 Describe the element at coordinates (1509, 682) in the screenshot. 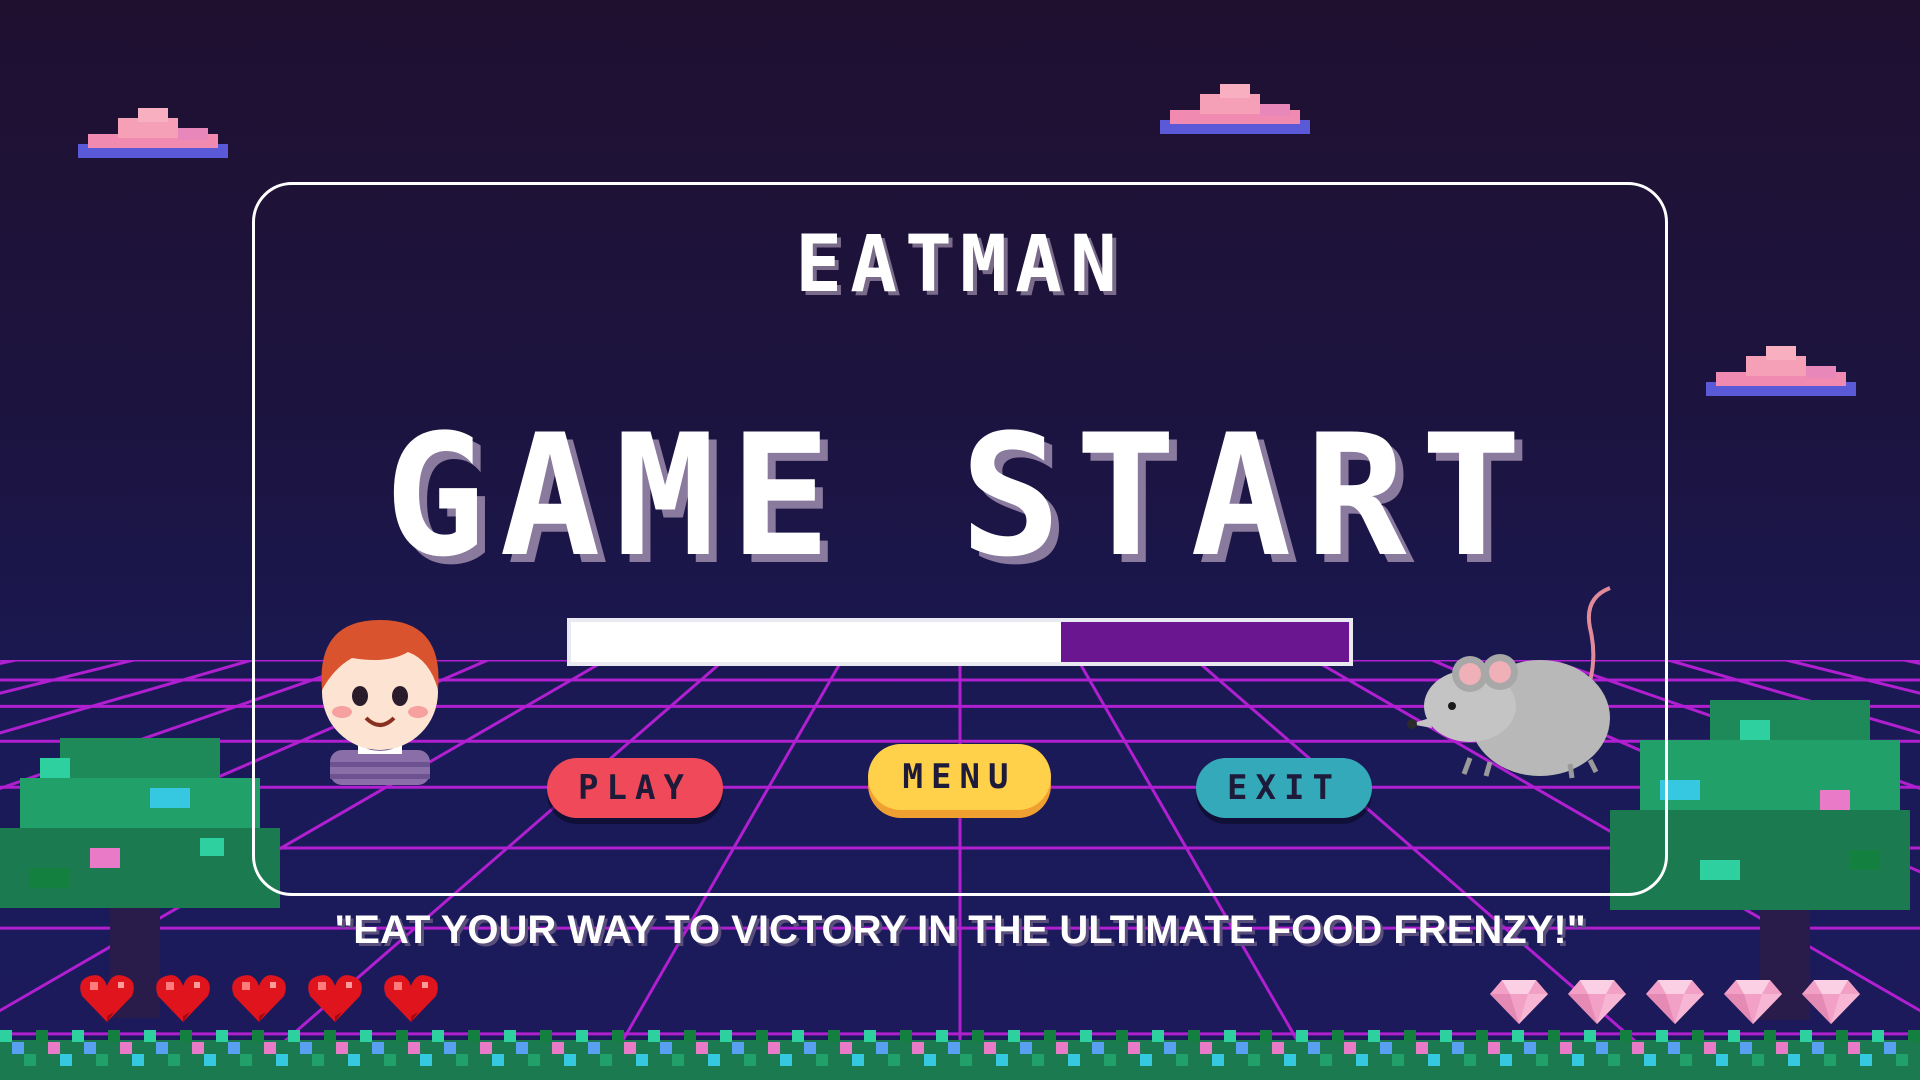

I see `mouse-character` at that location.